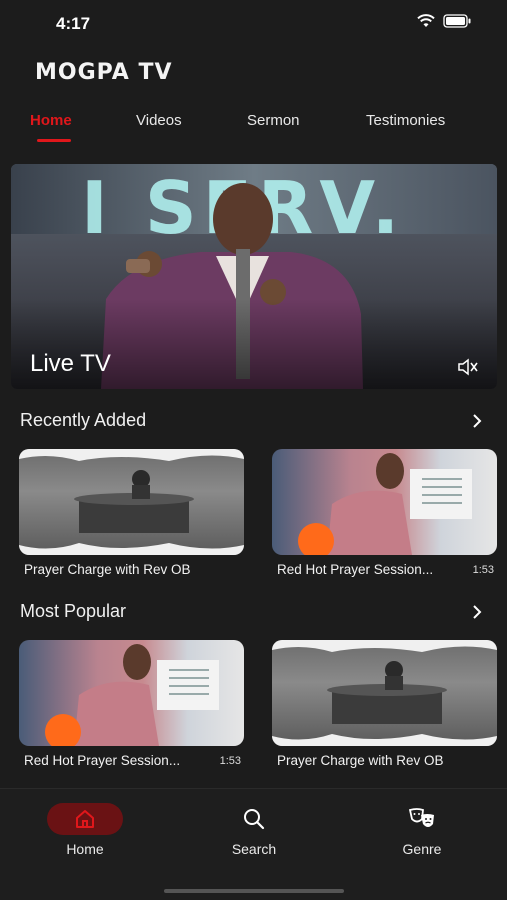  What do you see at coordinates (253, 24) in the screenshot?
I see `status-bar: 4:17` at bounding box center [253, 24].